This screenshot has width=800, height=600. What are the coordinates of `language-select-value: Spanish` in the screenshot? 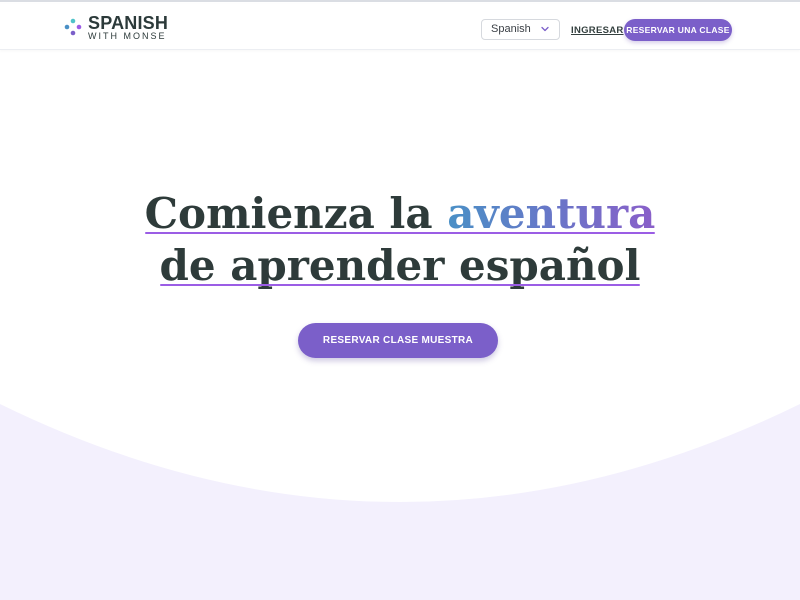 It's located at (511, 29).